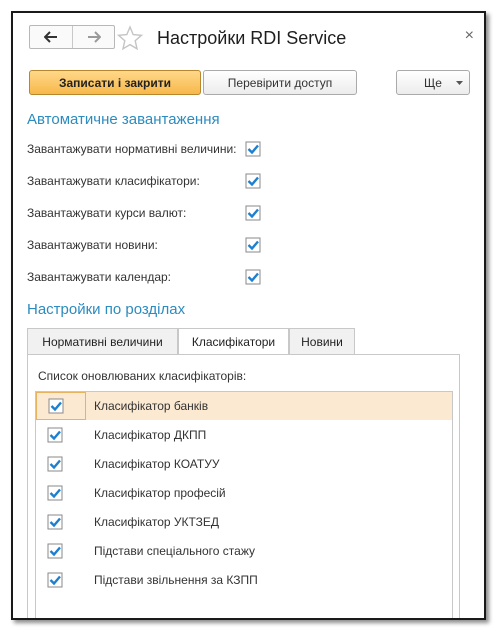 Image resolution: width=496 pixels, height=632 pixels. I want to click on list-item: Підстави спеціального стажу, so click(244, 551).